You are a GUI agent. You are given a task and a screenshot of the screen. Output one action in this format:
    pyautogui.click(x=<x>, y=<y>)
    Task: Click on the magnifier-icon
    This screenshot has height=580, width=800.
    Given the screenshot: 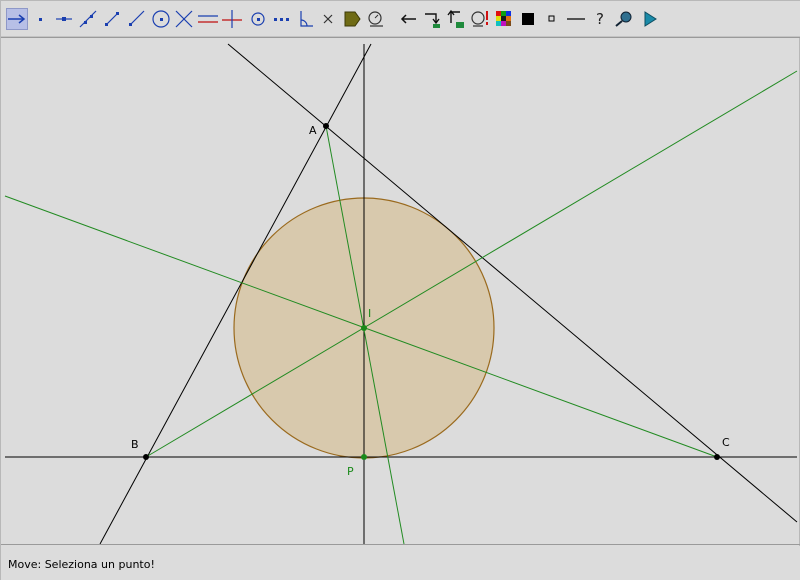 What is the action you would take?
    pyautogui.click(x=623, y=19)
    